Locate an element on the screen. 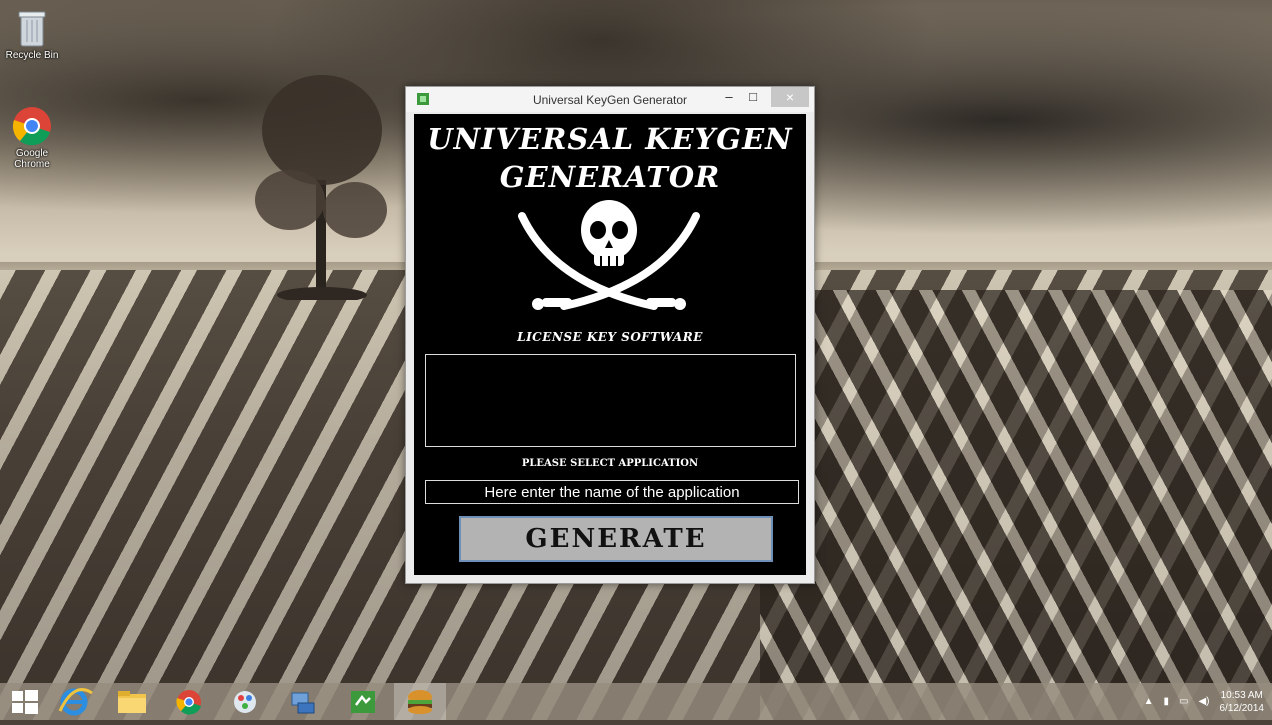 The height and width of the screenshot is (725, 1272). taskbar-network is located at coordinates (302, 701).